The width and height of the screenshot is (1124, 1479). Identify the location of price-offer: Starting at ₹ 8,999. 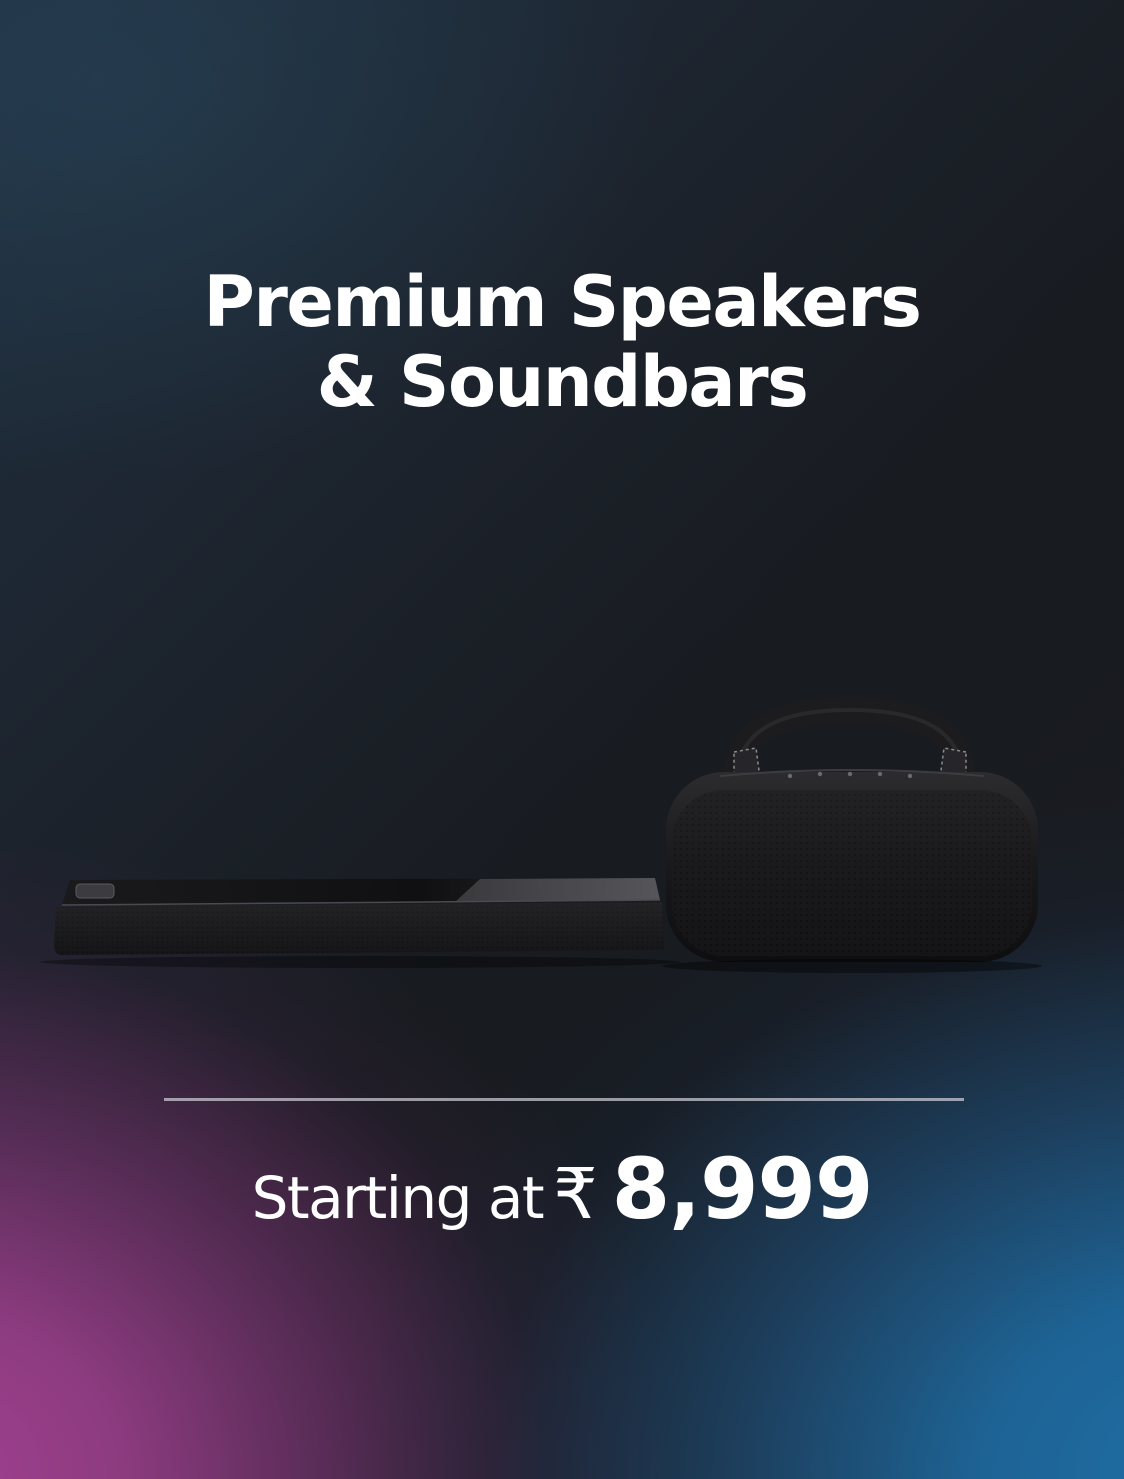
(562, 1190).